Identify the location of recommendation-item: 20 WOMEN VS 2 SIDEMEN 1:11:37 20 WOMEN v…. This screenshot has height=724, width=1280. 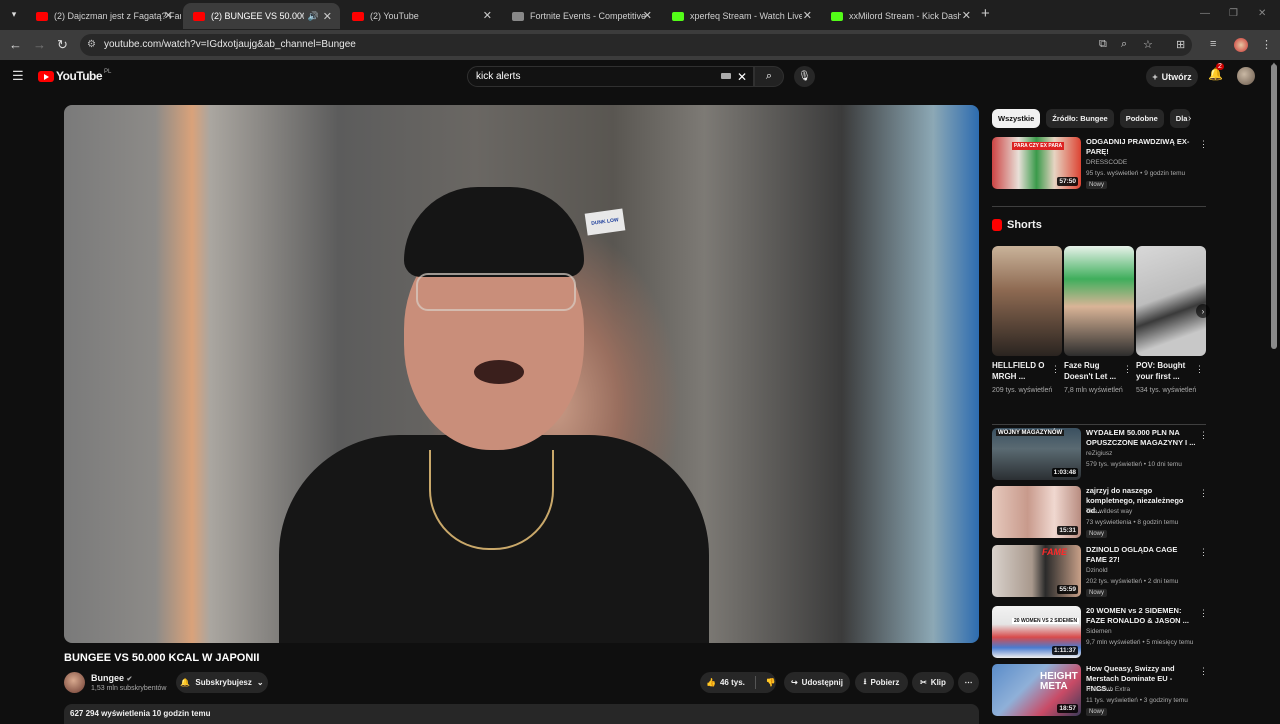
(1100, 634).